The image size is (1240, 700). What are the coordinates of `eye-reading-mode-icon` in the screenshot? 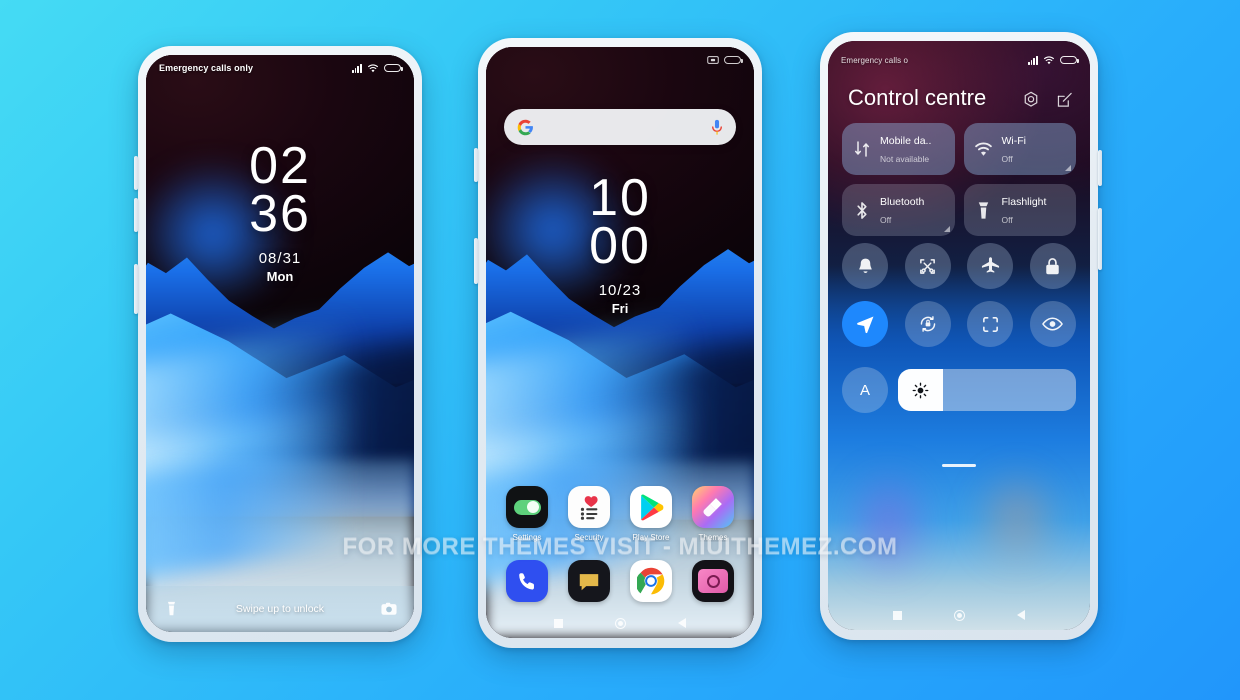 It's located at (1052, 324).